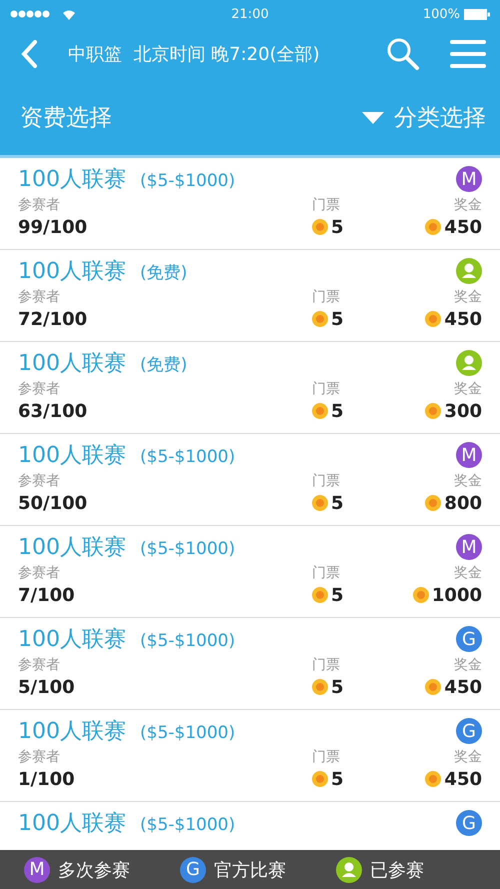  Describe the element at coordinates (397, 870) in the screenshot. I see `legend-label: 已参赛` at that location.